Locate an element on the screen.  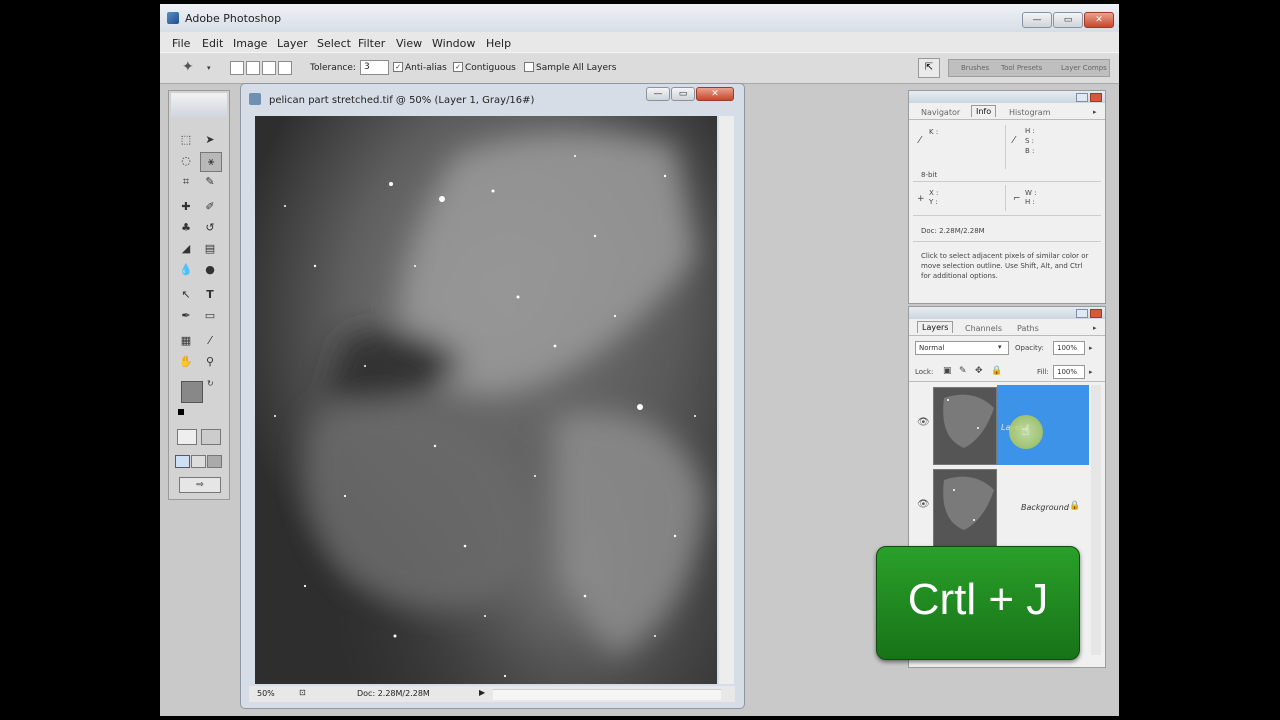
layers-panel-close-icon is located at coordinates (1096, 313).